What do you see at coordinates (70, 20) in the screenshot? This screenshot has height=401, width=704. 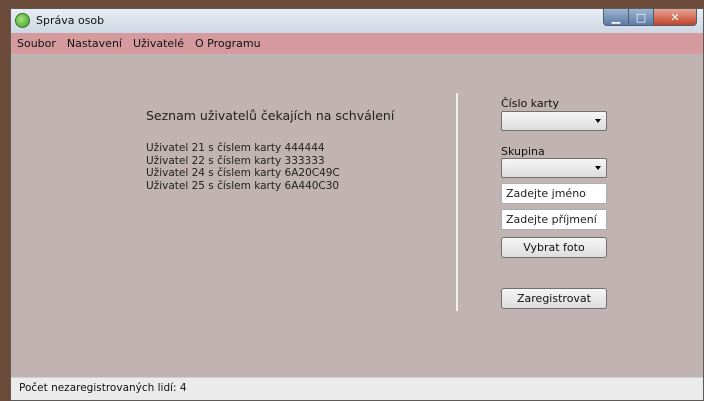 I see `window-title: Správa osob` at bounding box center [70, 20].